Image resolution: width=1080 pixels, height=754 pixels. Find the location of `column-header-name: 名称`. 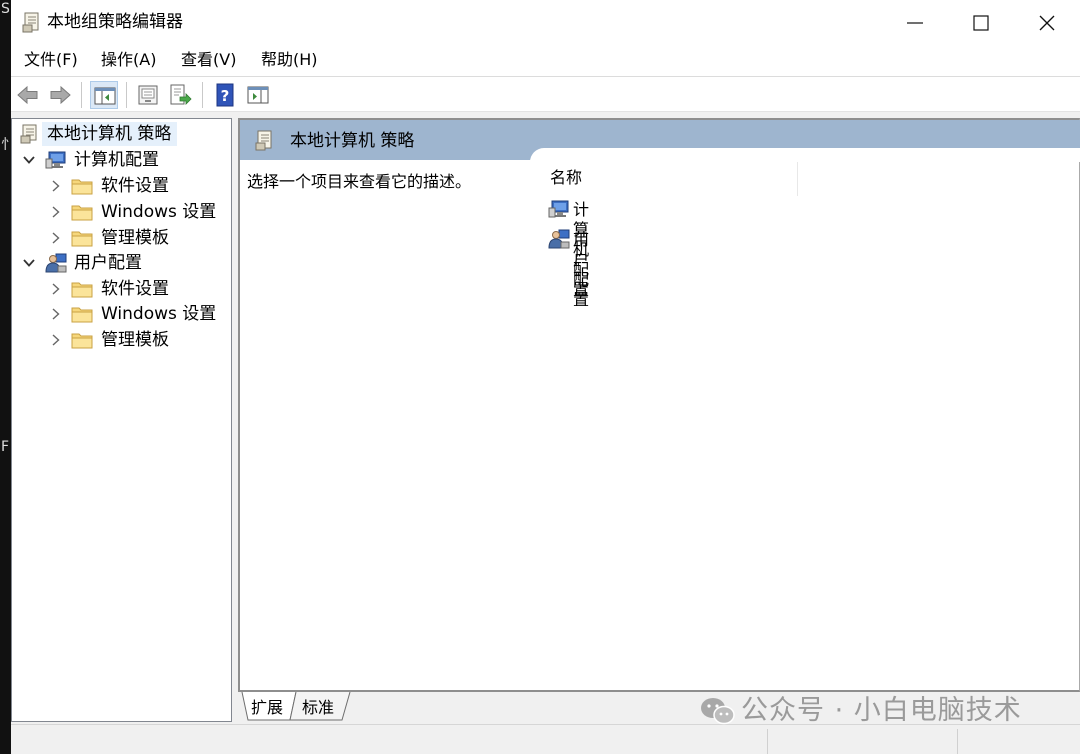

column-header-name: 名称 is located at coordinates (566, 178).